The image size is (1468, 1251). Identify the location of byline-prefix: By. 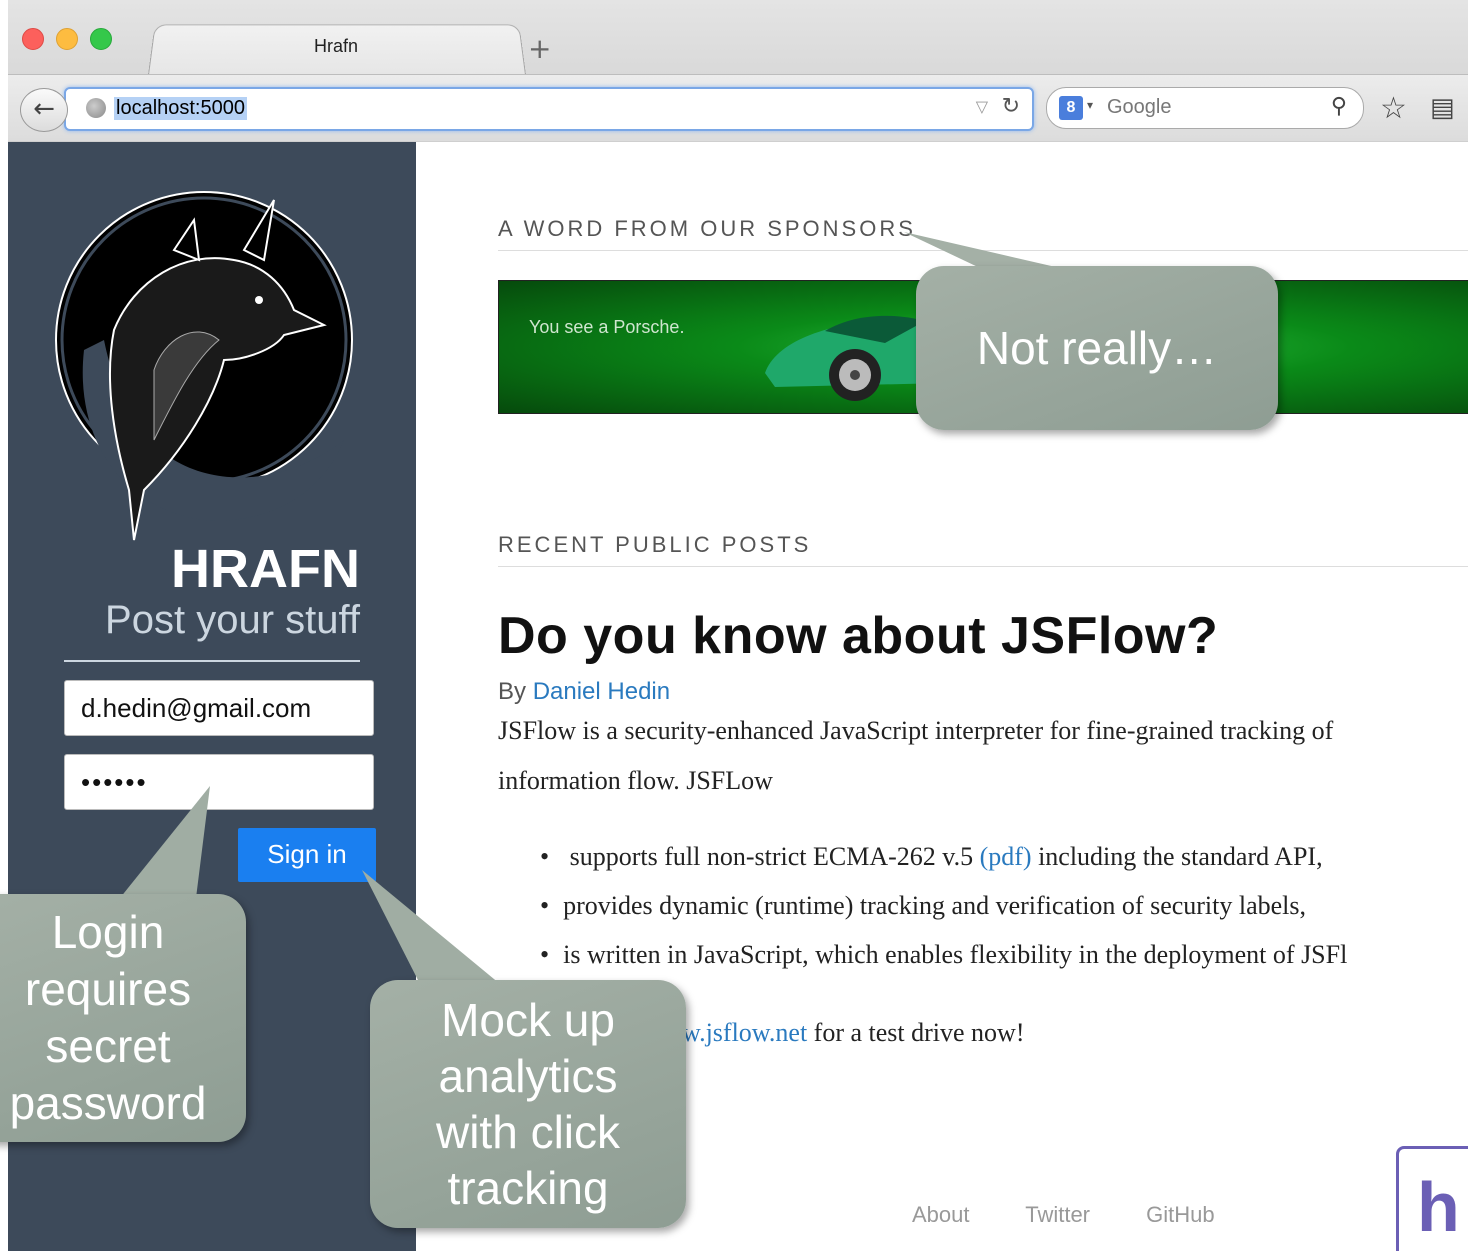
(512, 691).